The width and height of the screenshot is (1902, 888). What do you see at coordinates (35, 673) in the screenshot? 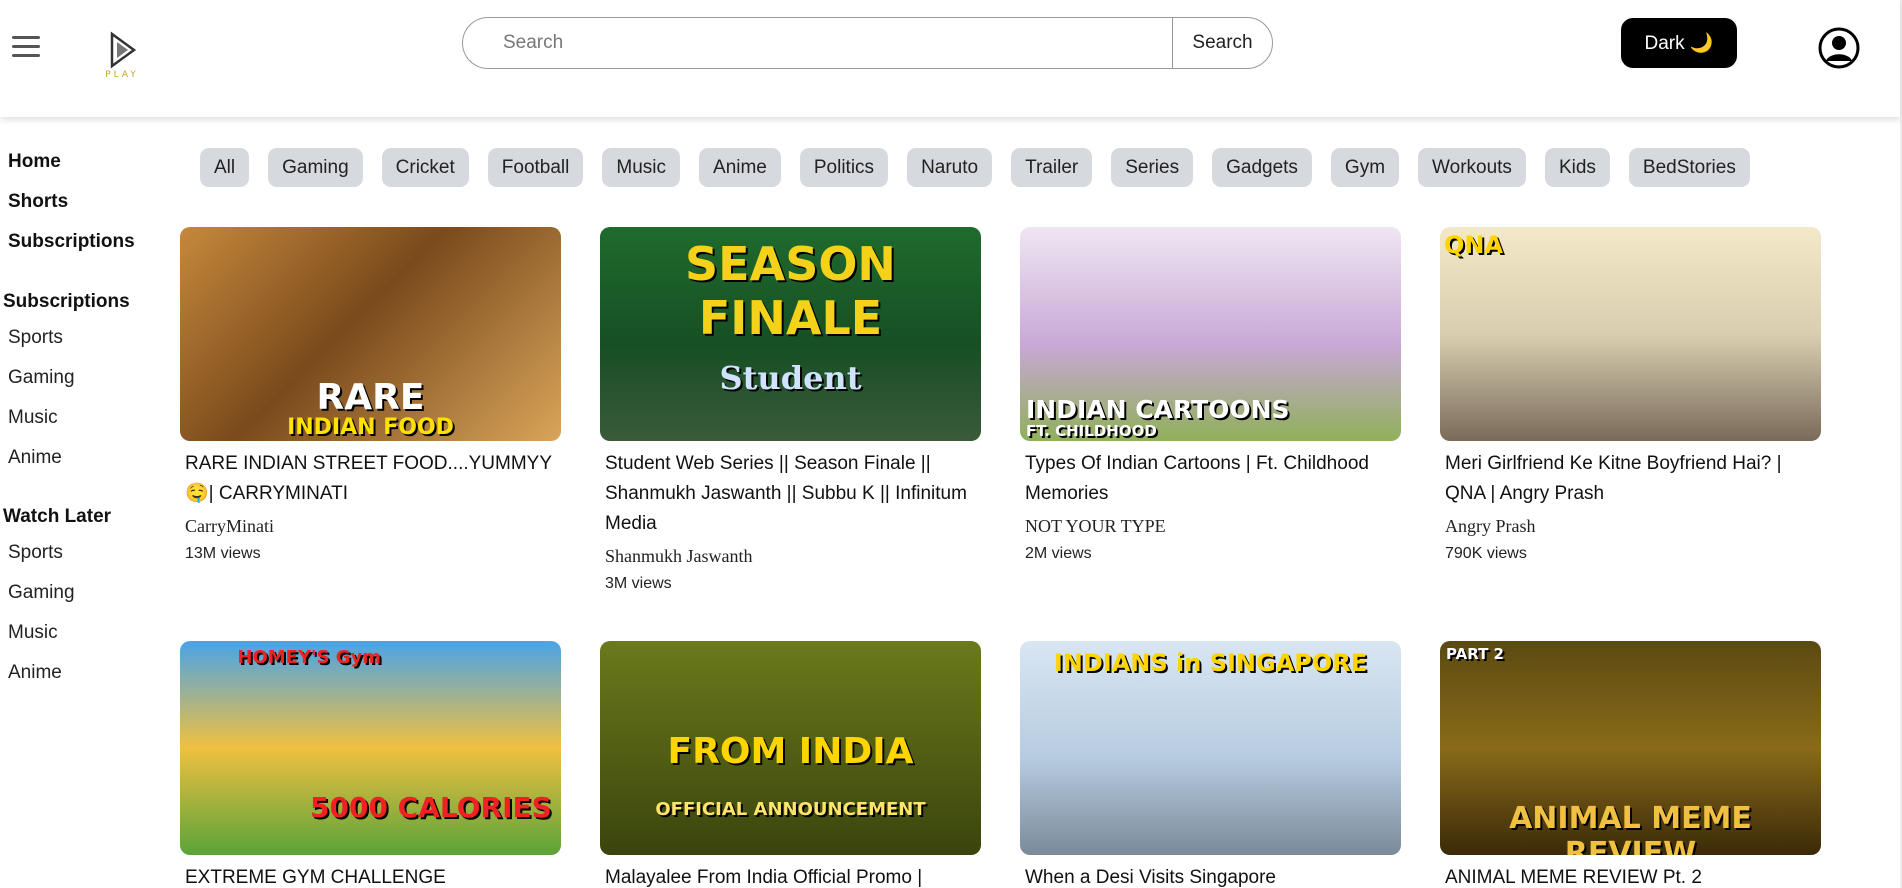
I see `watch-later-item-anime: Anime` at bounding box center [35, 673].